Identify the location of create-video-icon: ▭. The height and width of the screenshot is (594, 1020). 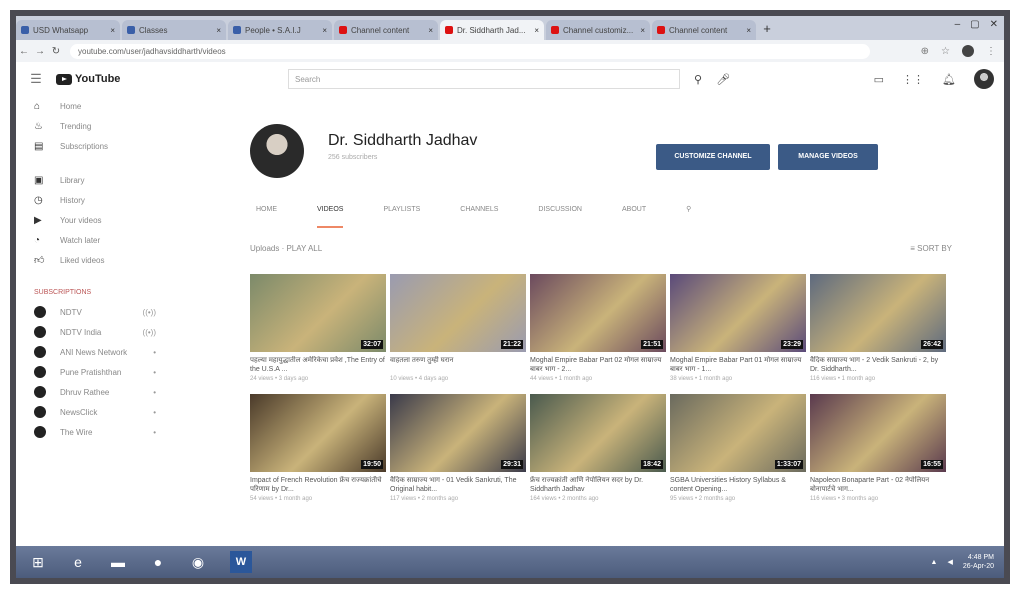
(879, 79).